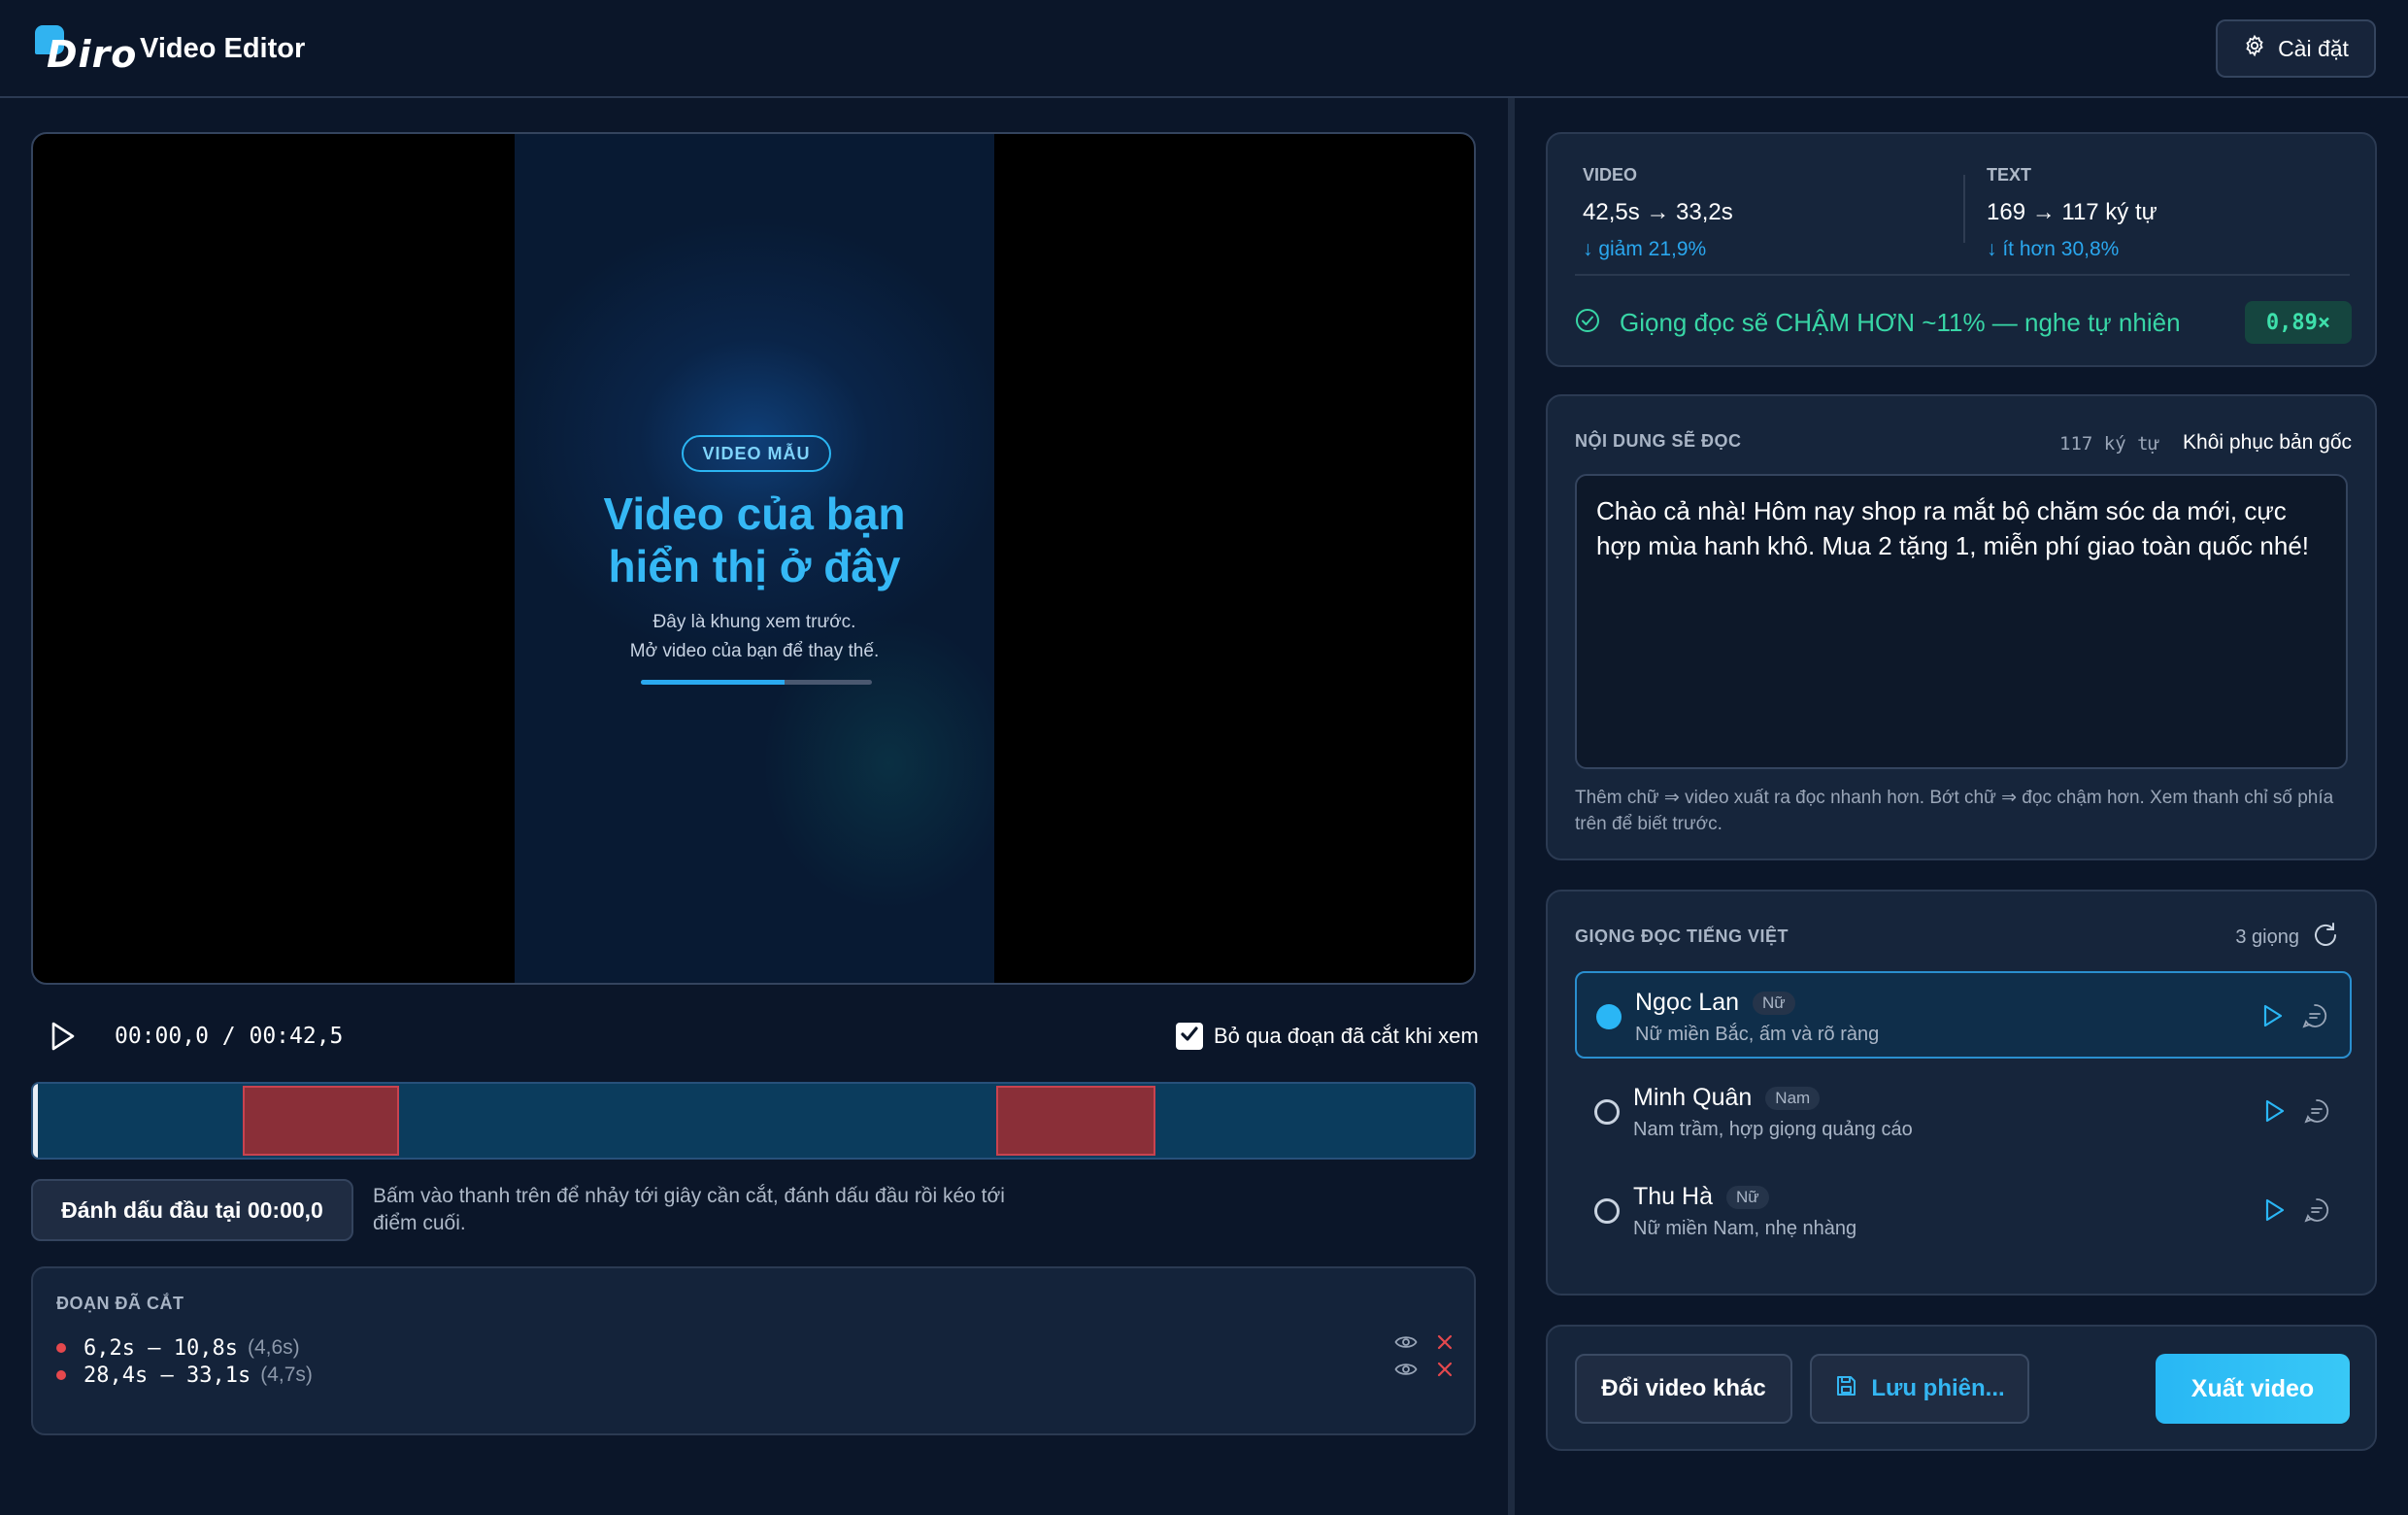 This screenshot has width=2408, height=1515. What do you see at coordinates (2268, 442) in the screenshot?
I see `restore-original-button: Khôi phục bản gốc` at bounding box center [2268, 442].